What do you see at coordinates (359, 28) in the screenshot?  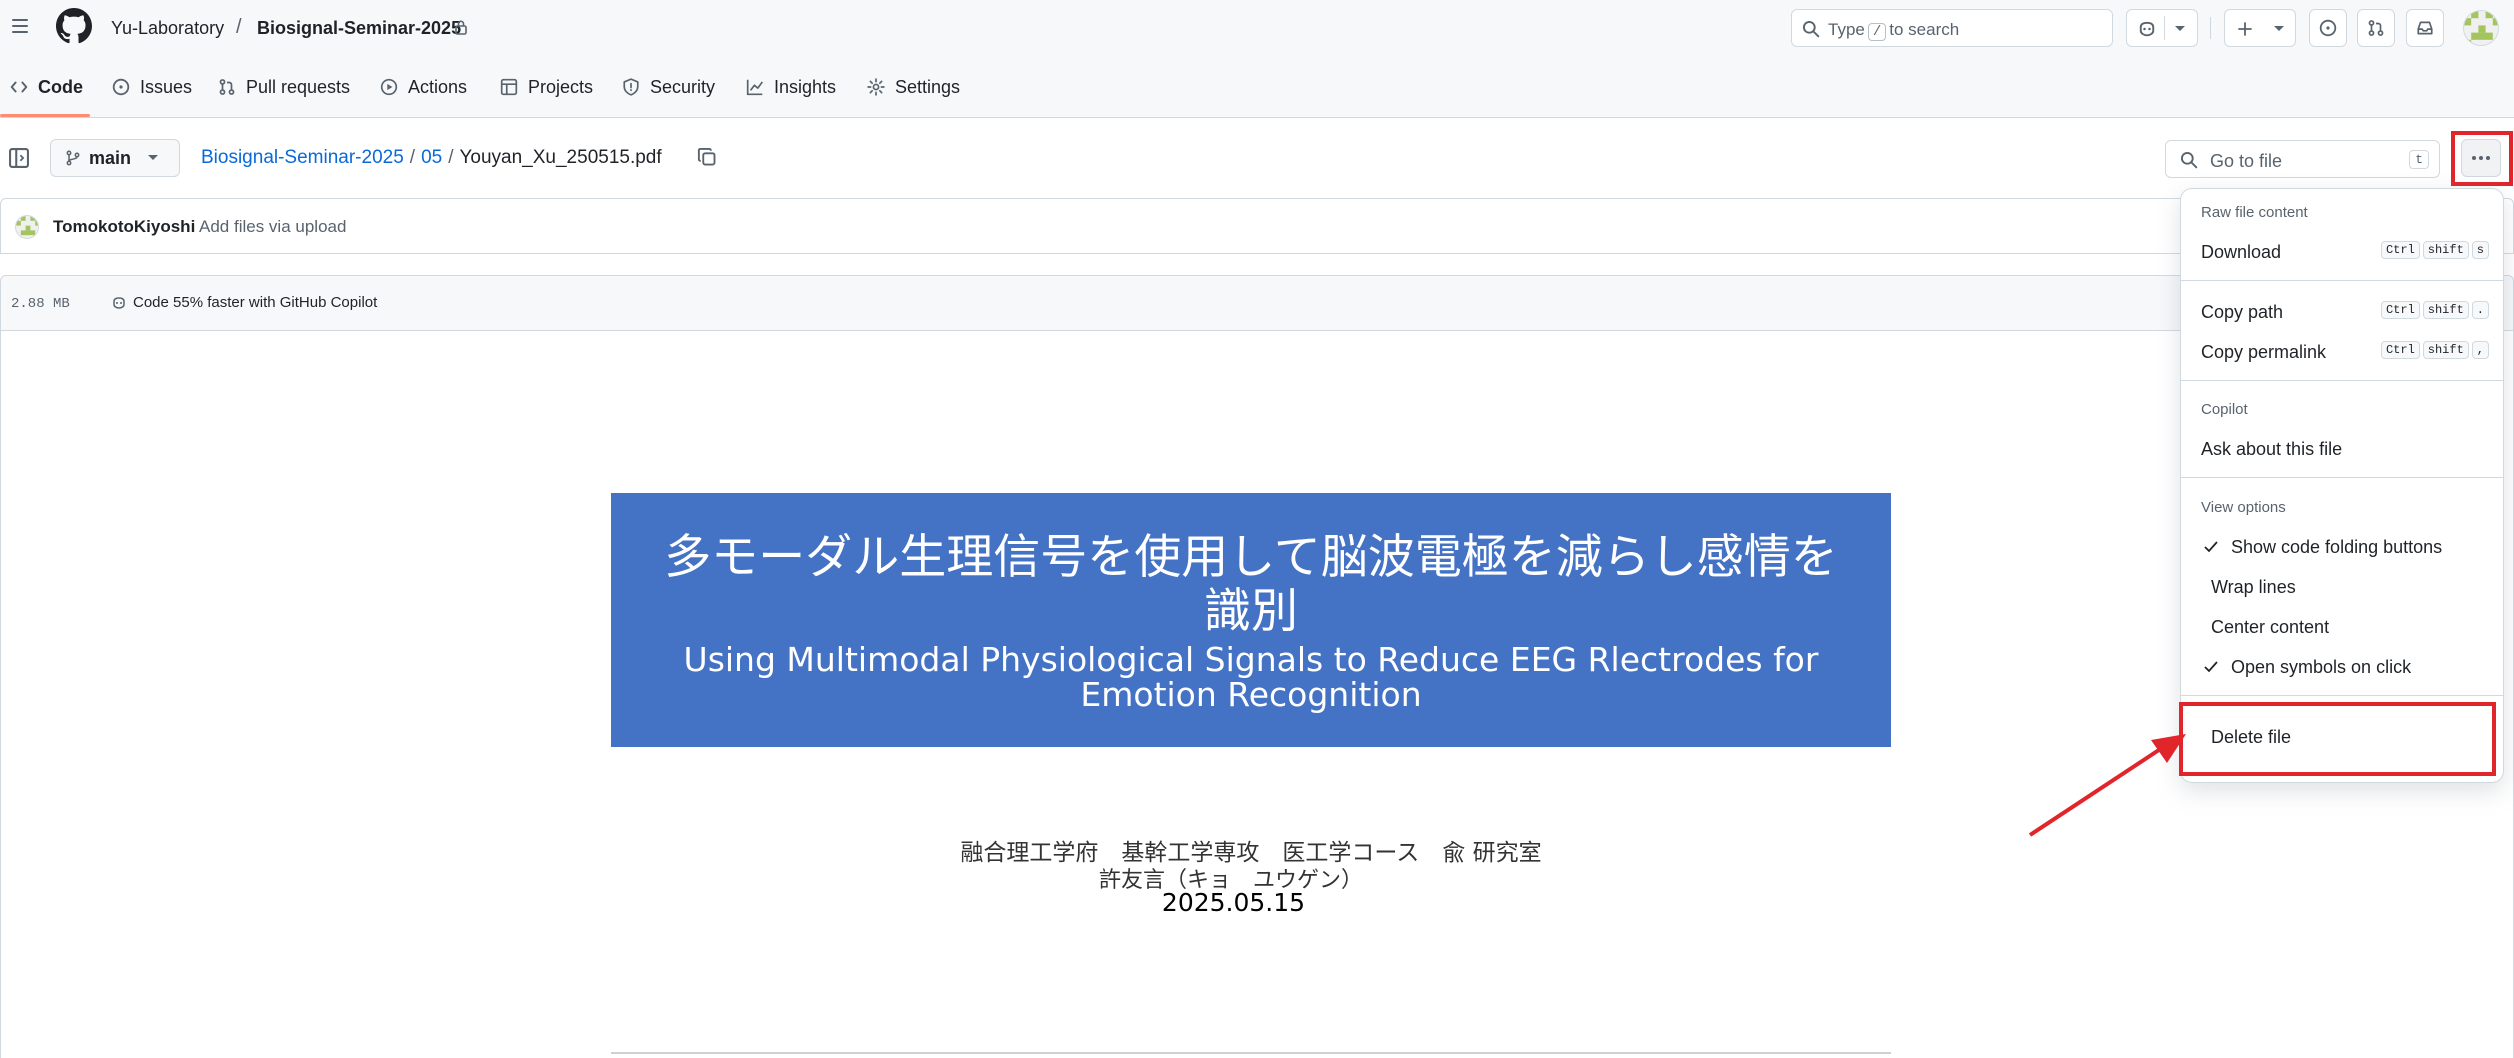 I see `breadcrumb-repo: Biosignal-Seminar-2025` at bounding box center [359, 28].